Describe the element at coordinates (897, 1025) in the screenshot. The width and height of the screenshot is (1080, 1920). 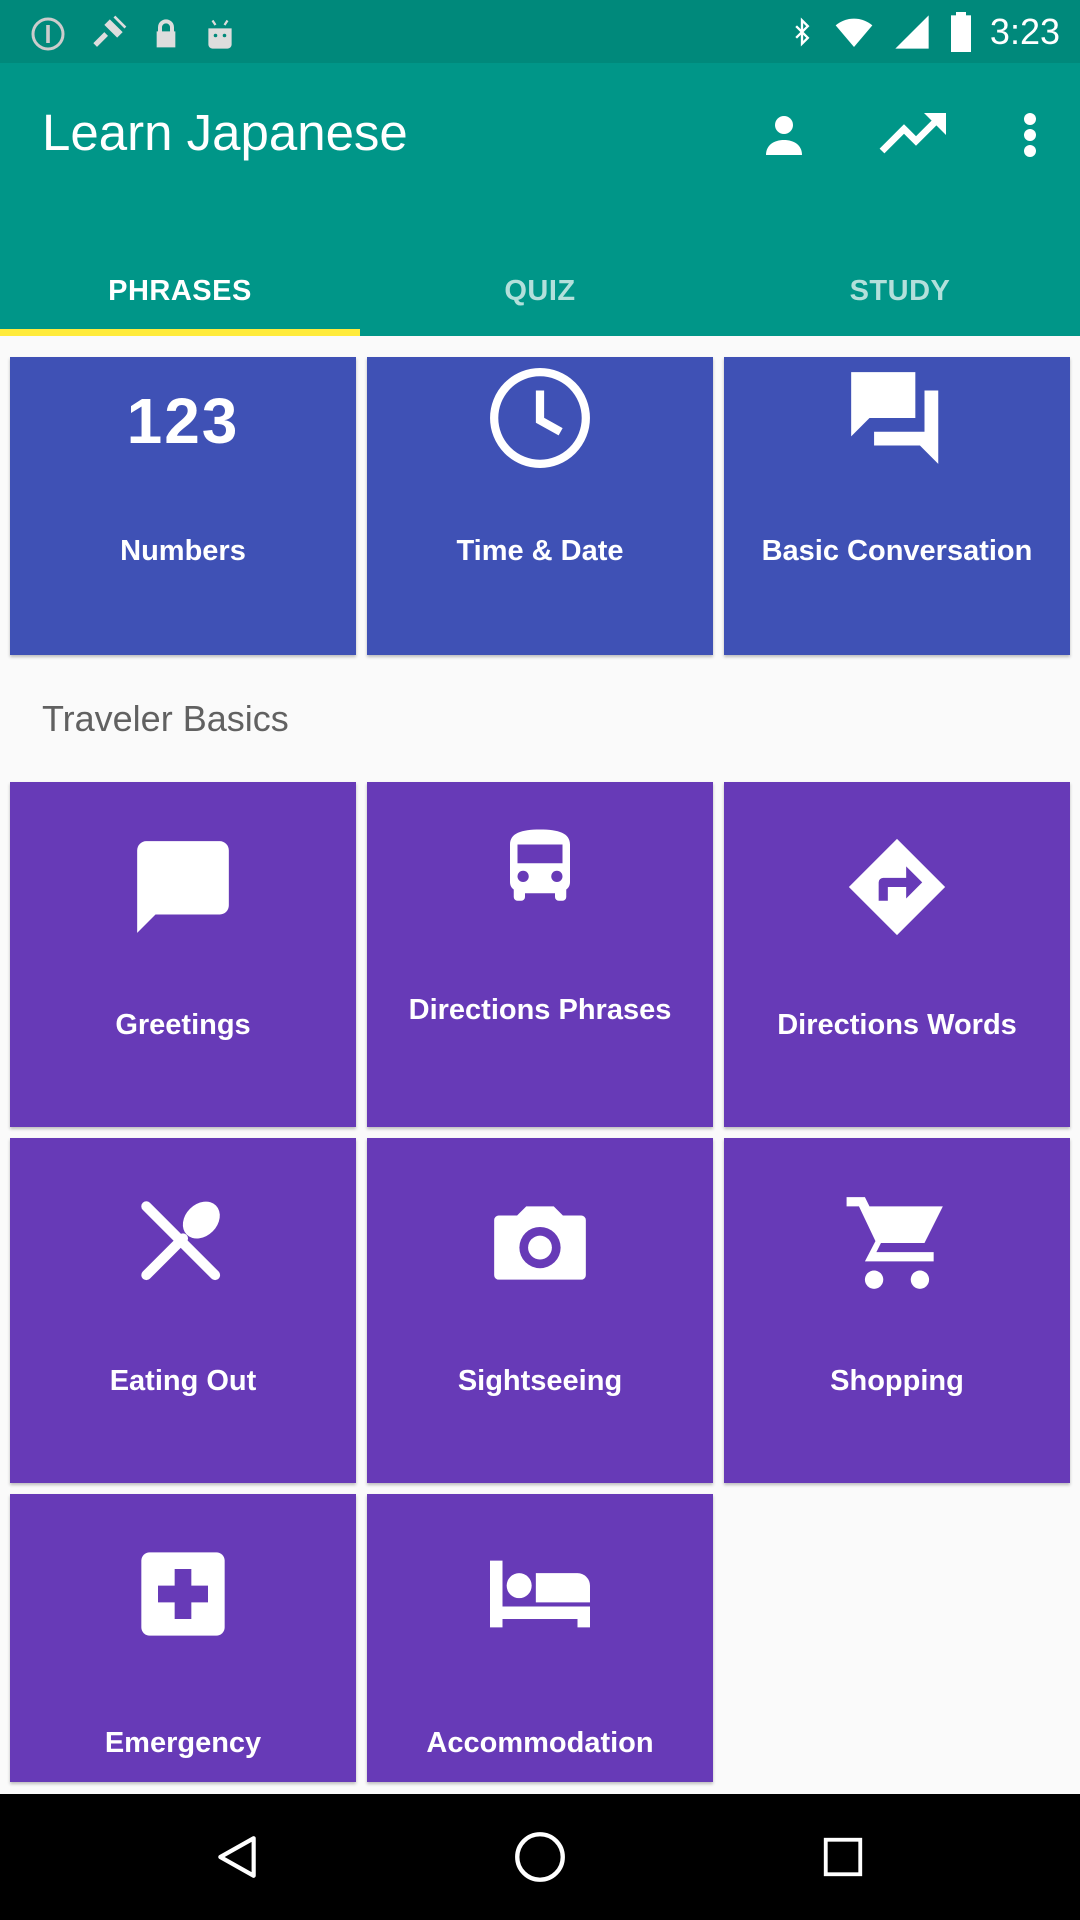
I see `category-label: Directions Words` at that location.